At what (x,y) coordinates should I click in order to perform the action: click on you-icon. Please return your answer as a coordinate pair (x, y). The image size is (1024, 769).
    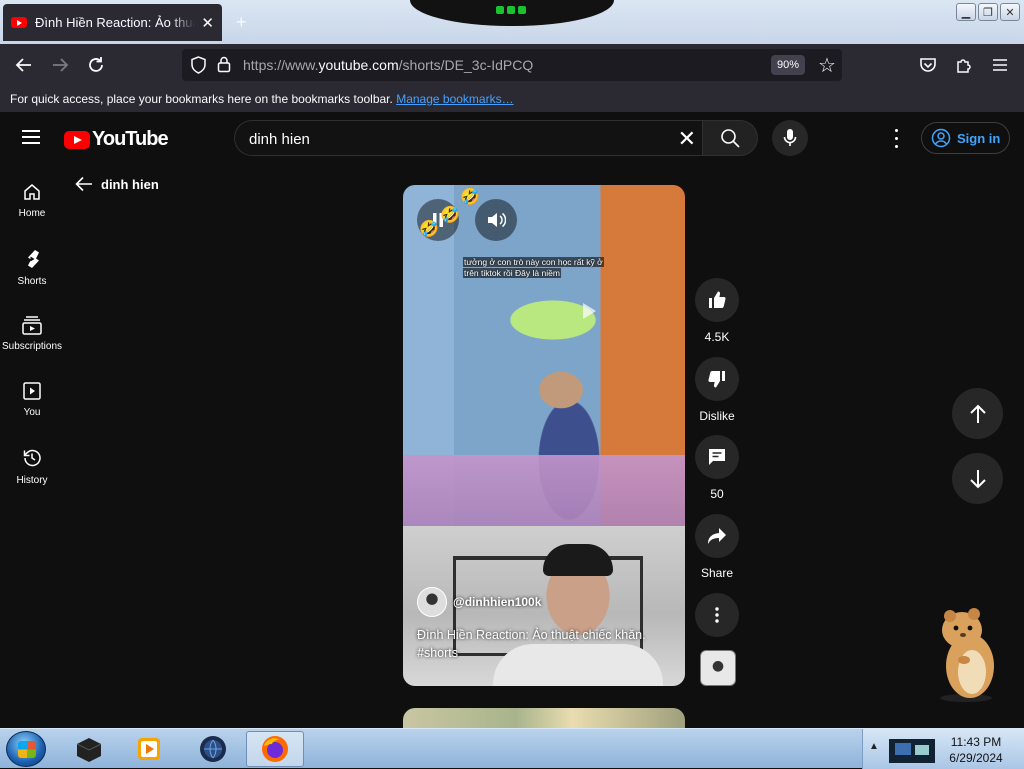
    Looking at the image, I should click on (32, 391).